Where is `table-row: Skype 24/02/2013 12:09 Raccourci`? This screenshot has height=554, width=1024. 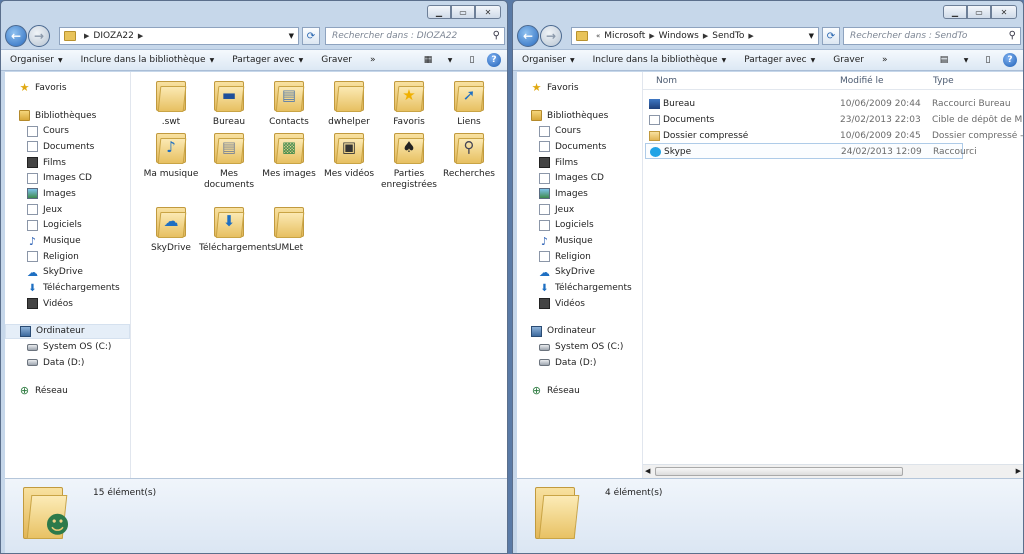 table-row: Skype 24/02/2013 12:09 Raccourci is located at coordinates (811, 151).